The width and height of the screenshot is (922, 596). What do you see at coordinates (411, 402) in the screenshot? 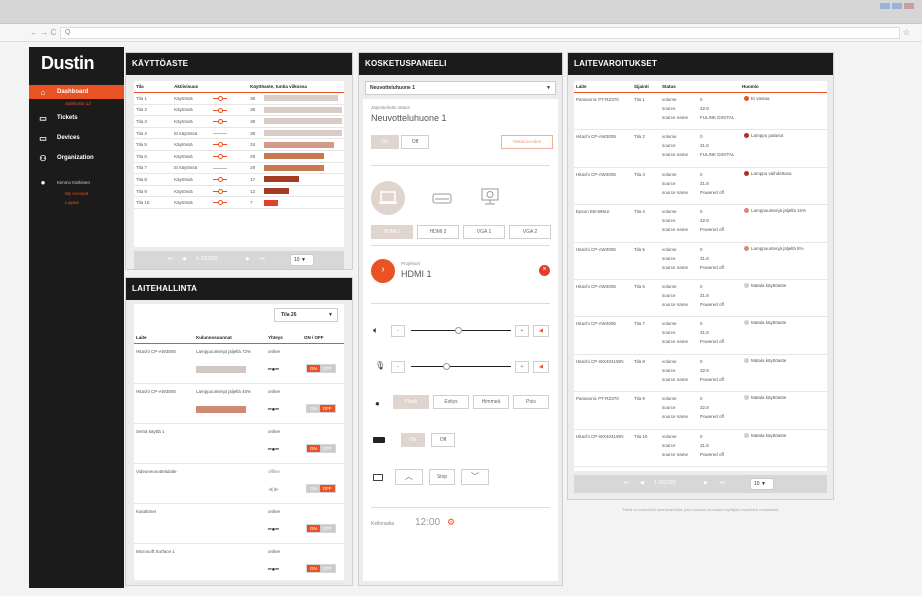
I see `light-0-button: Flash` at bounding box center [411, 402].